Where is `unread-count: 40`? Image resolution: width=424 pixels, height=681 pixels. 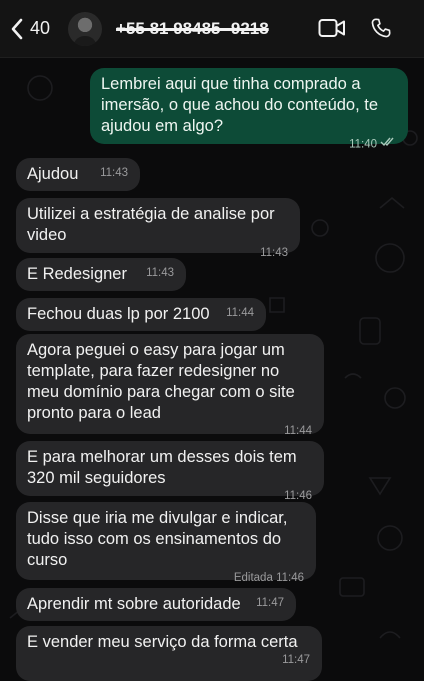 unread-count: 40 is located at coordinates (40, 28).